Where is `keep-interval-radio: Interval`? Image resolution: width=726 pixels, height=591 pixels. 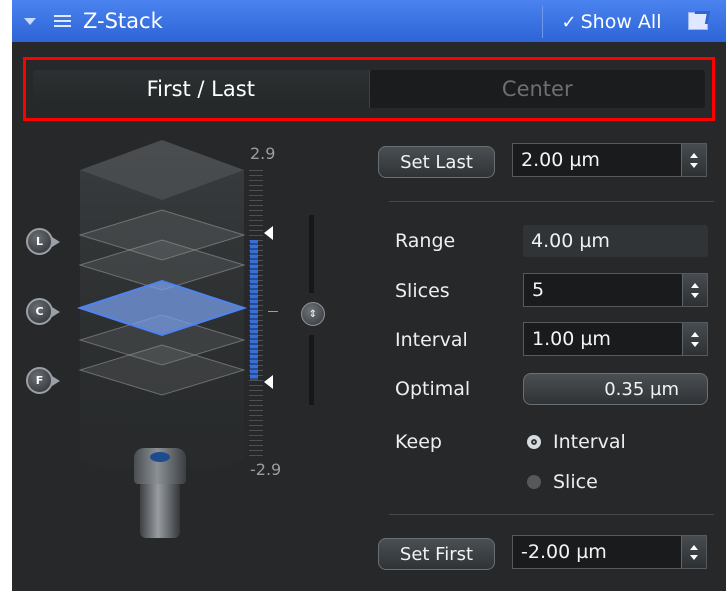
keep-interval-radio: Interval is located at coordinates (576, 442).